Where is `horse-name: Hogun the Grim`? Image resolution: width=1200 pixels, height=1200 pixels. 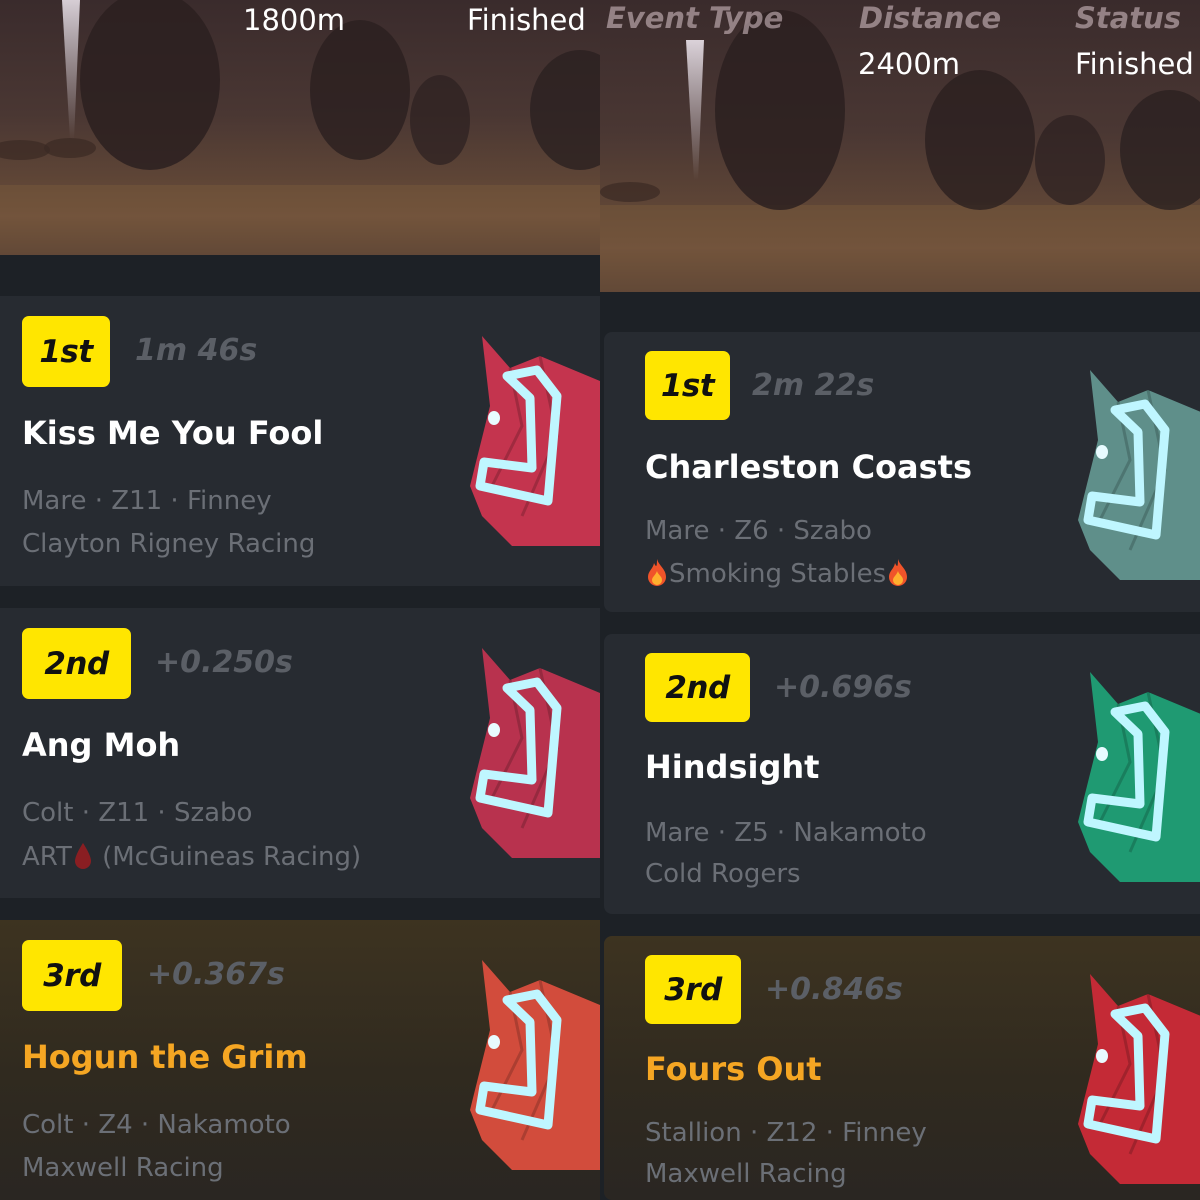
horse-name: Hogun the Grim is located at coordinates (165, 1057).